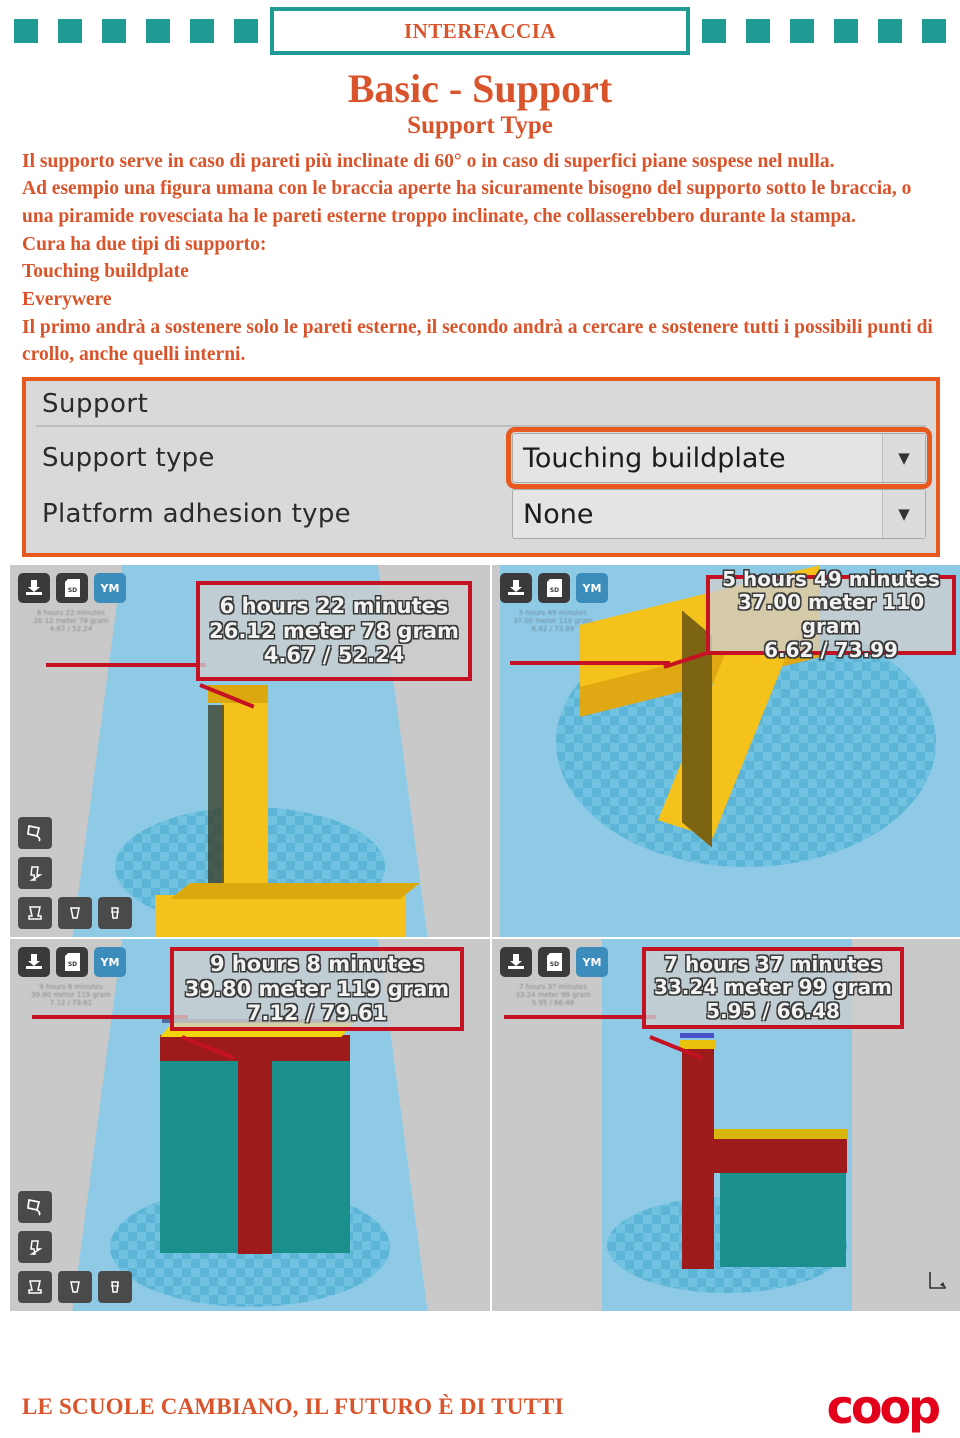  I want to click on callout-line-material: 26.12 meter 78 gram, so click(334, 630).